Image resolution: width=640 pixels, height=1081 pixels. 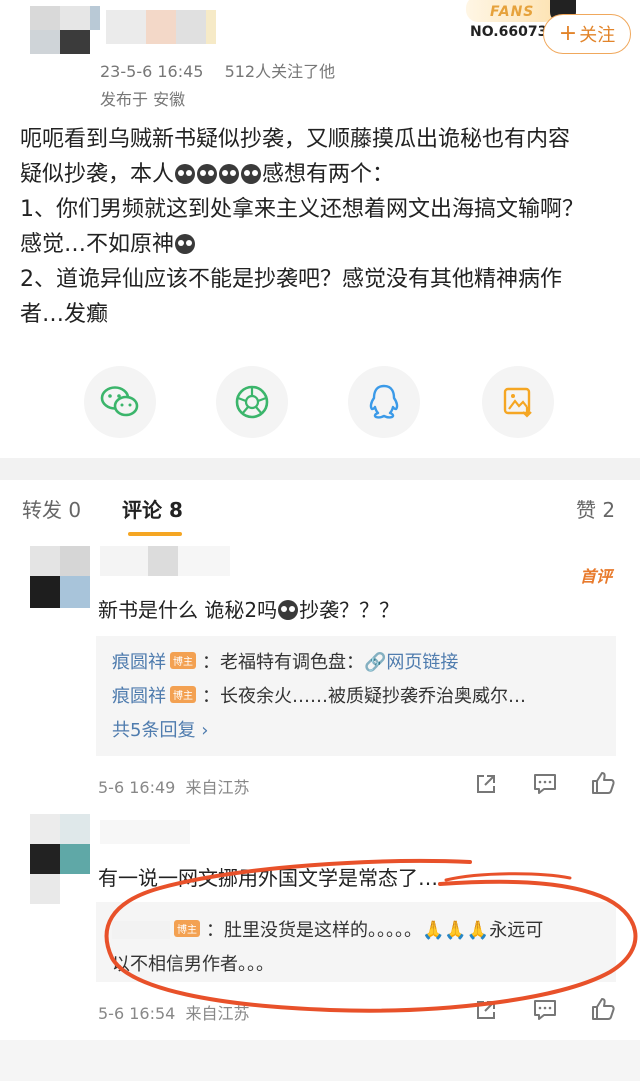 I want to click on link-icon: 🔗, so click(x=375, y=662).